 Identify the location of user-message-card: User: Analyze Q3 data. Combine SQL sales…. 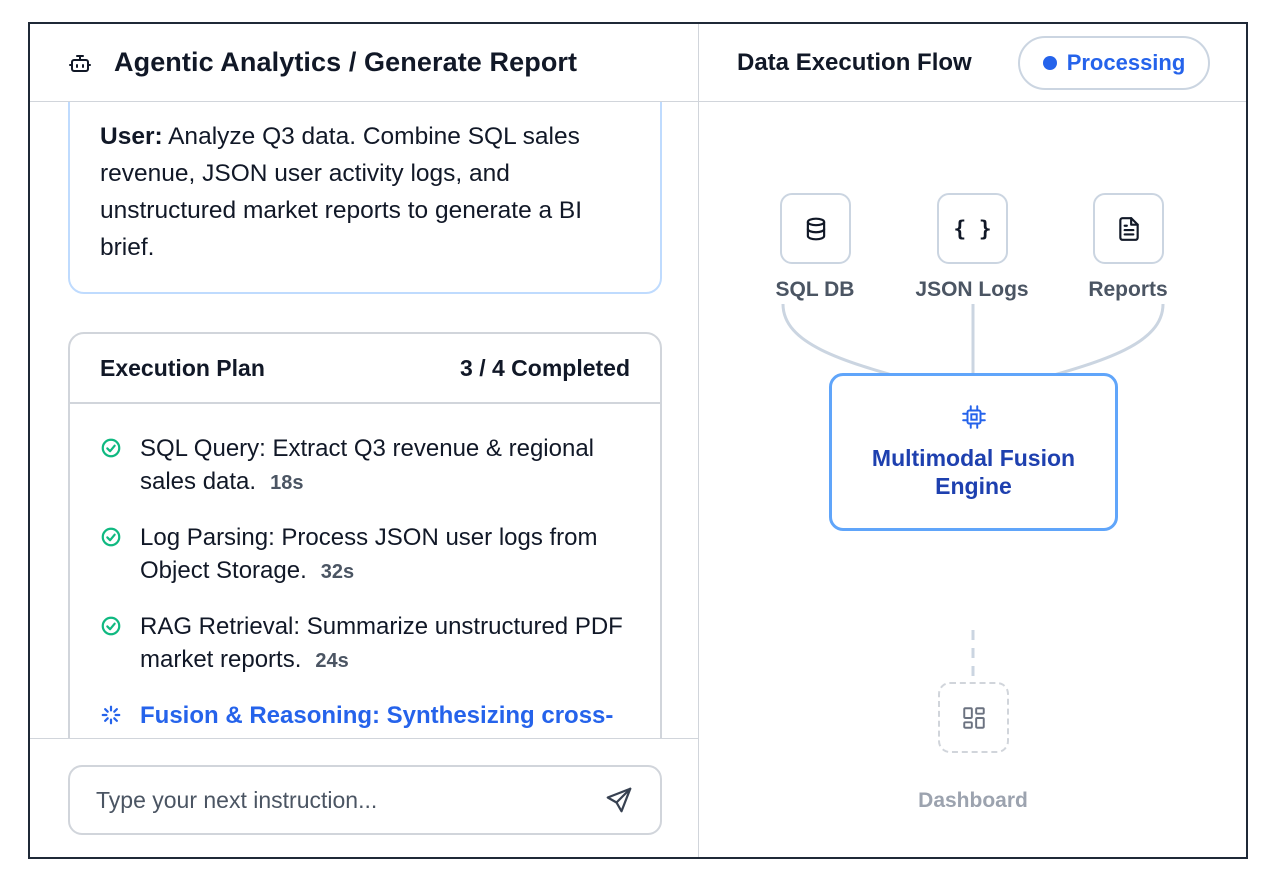
(365, 198).